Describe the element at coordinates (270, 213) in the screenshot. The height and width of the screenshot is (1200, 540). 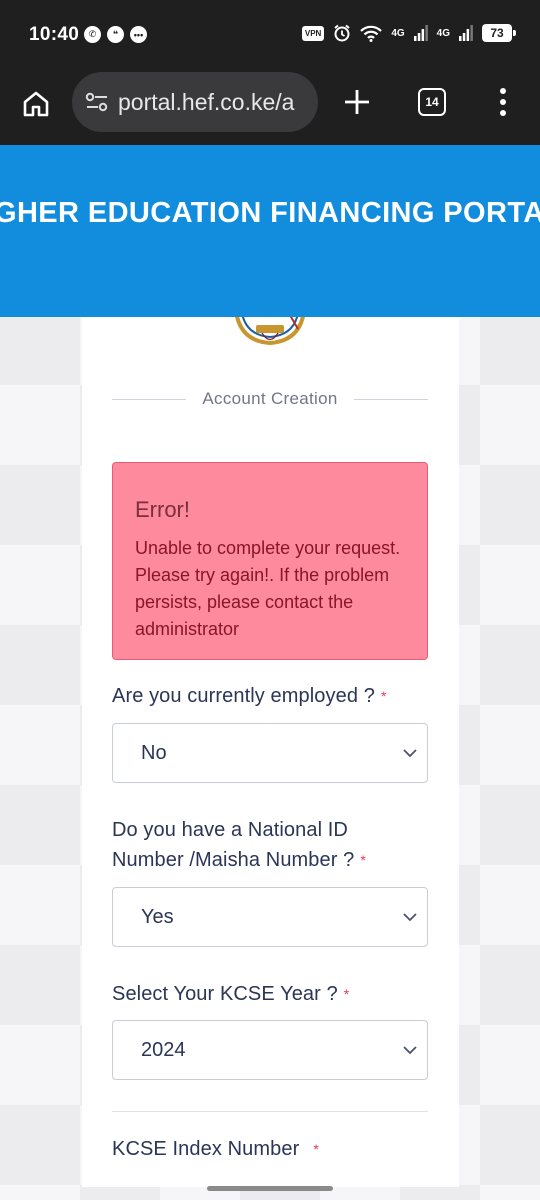
I see `banner-title: GHER EDUCATION FINANCING PORTA` at that location.